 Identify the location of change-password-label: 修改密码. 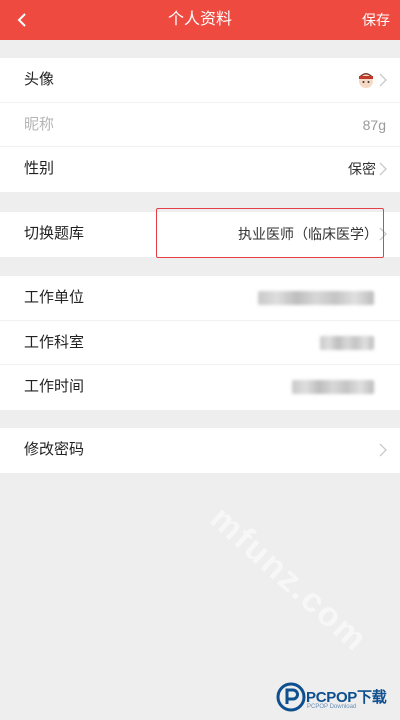
(54, 449).